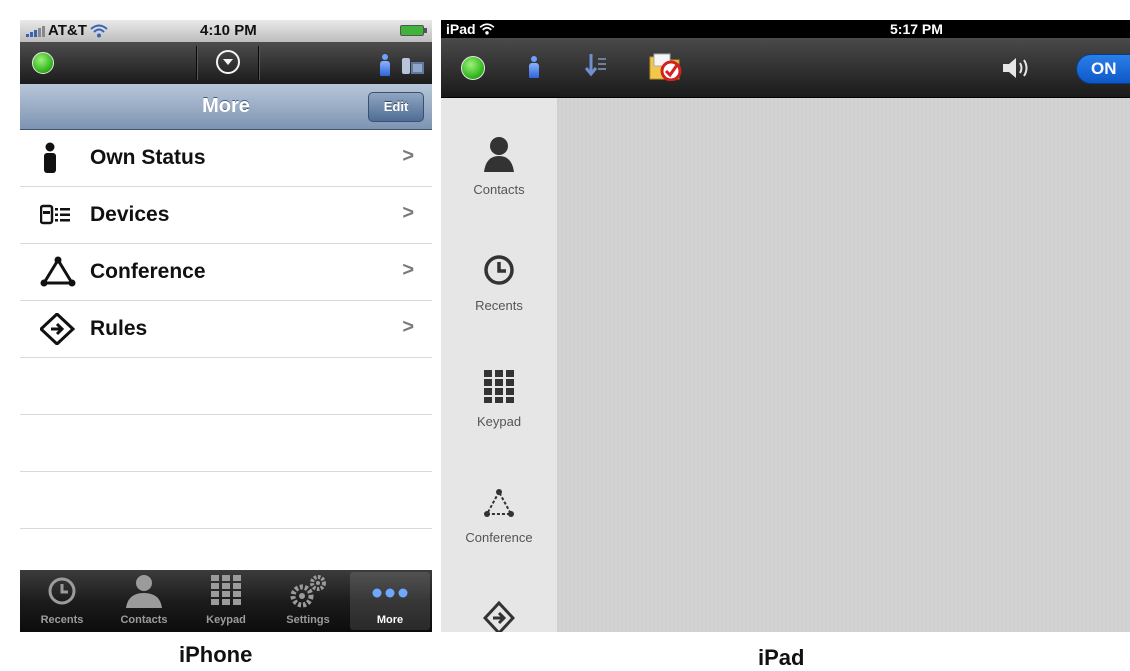 The image size is (1130, 671). Describe the element at coordinates (226, 215) in the screenshot. I see `menu-item-devices: Devices >` at that location.